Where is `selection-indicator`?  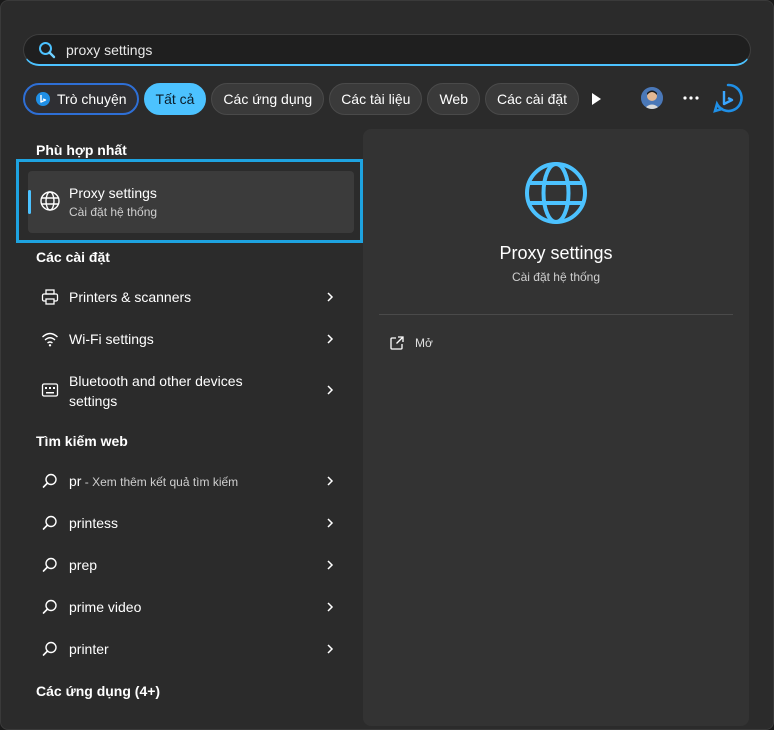
selection-indicator is located at coordinates (29, 202).